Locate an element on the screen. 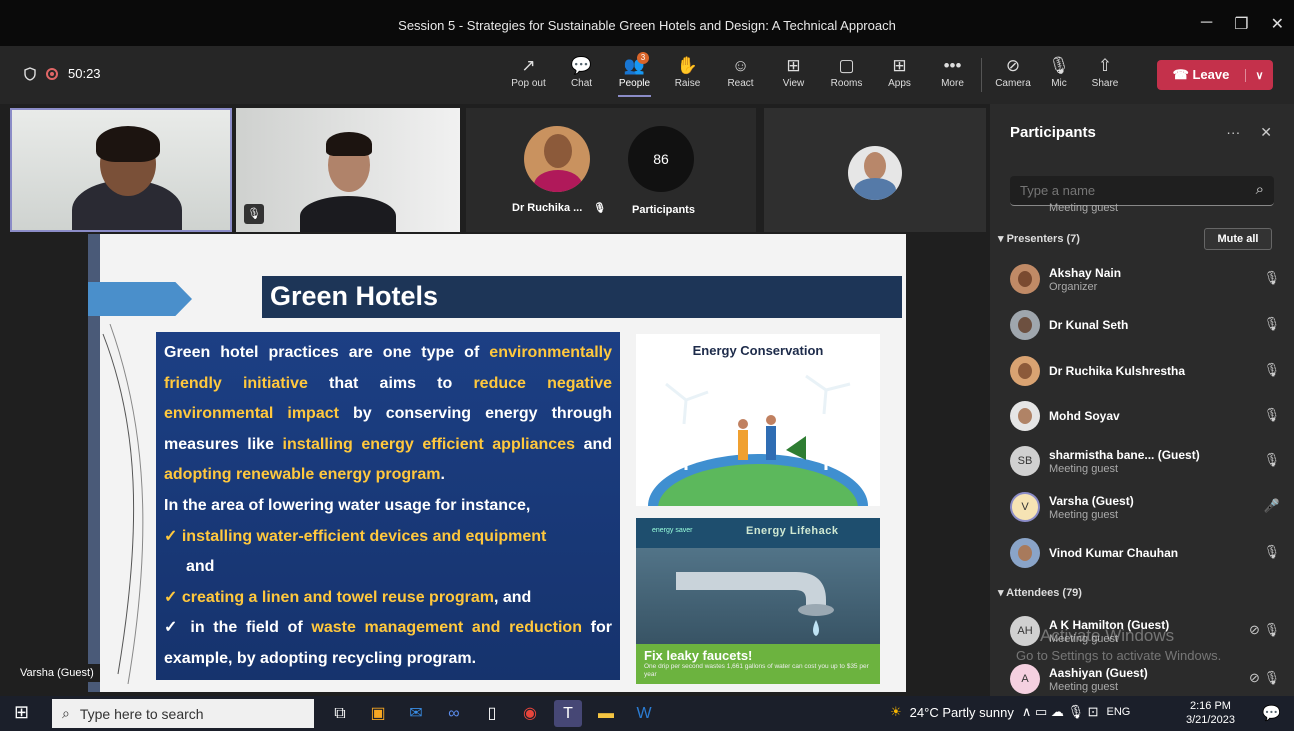 The width and height of the screenshot is (1294, 731). weather-icon: ☀ is located at coordinates (896, 712).